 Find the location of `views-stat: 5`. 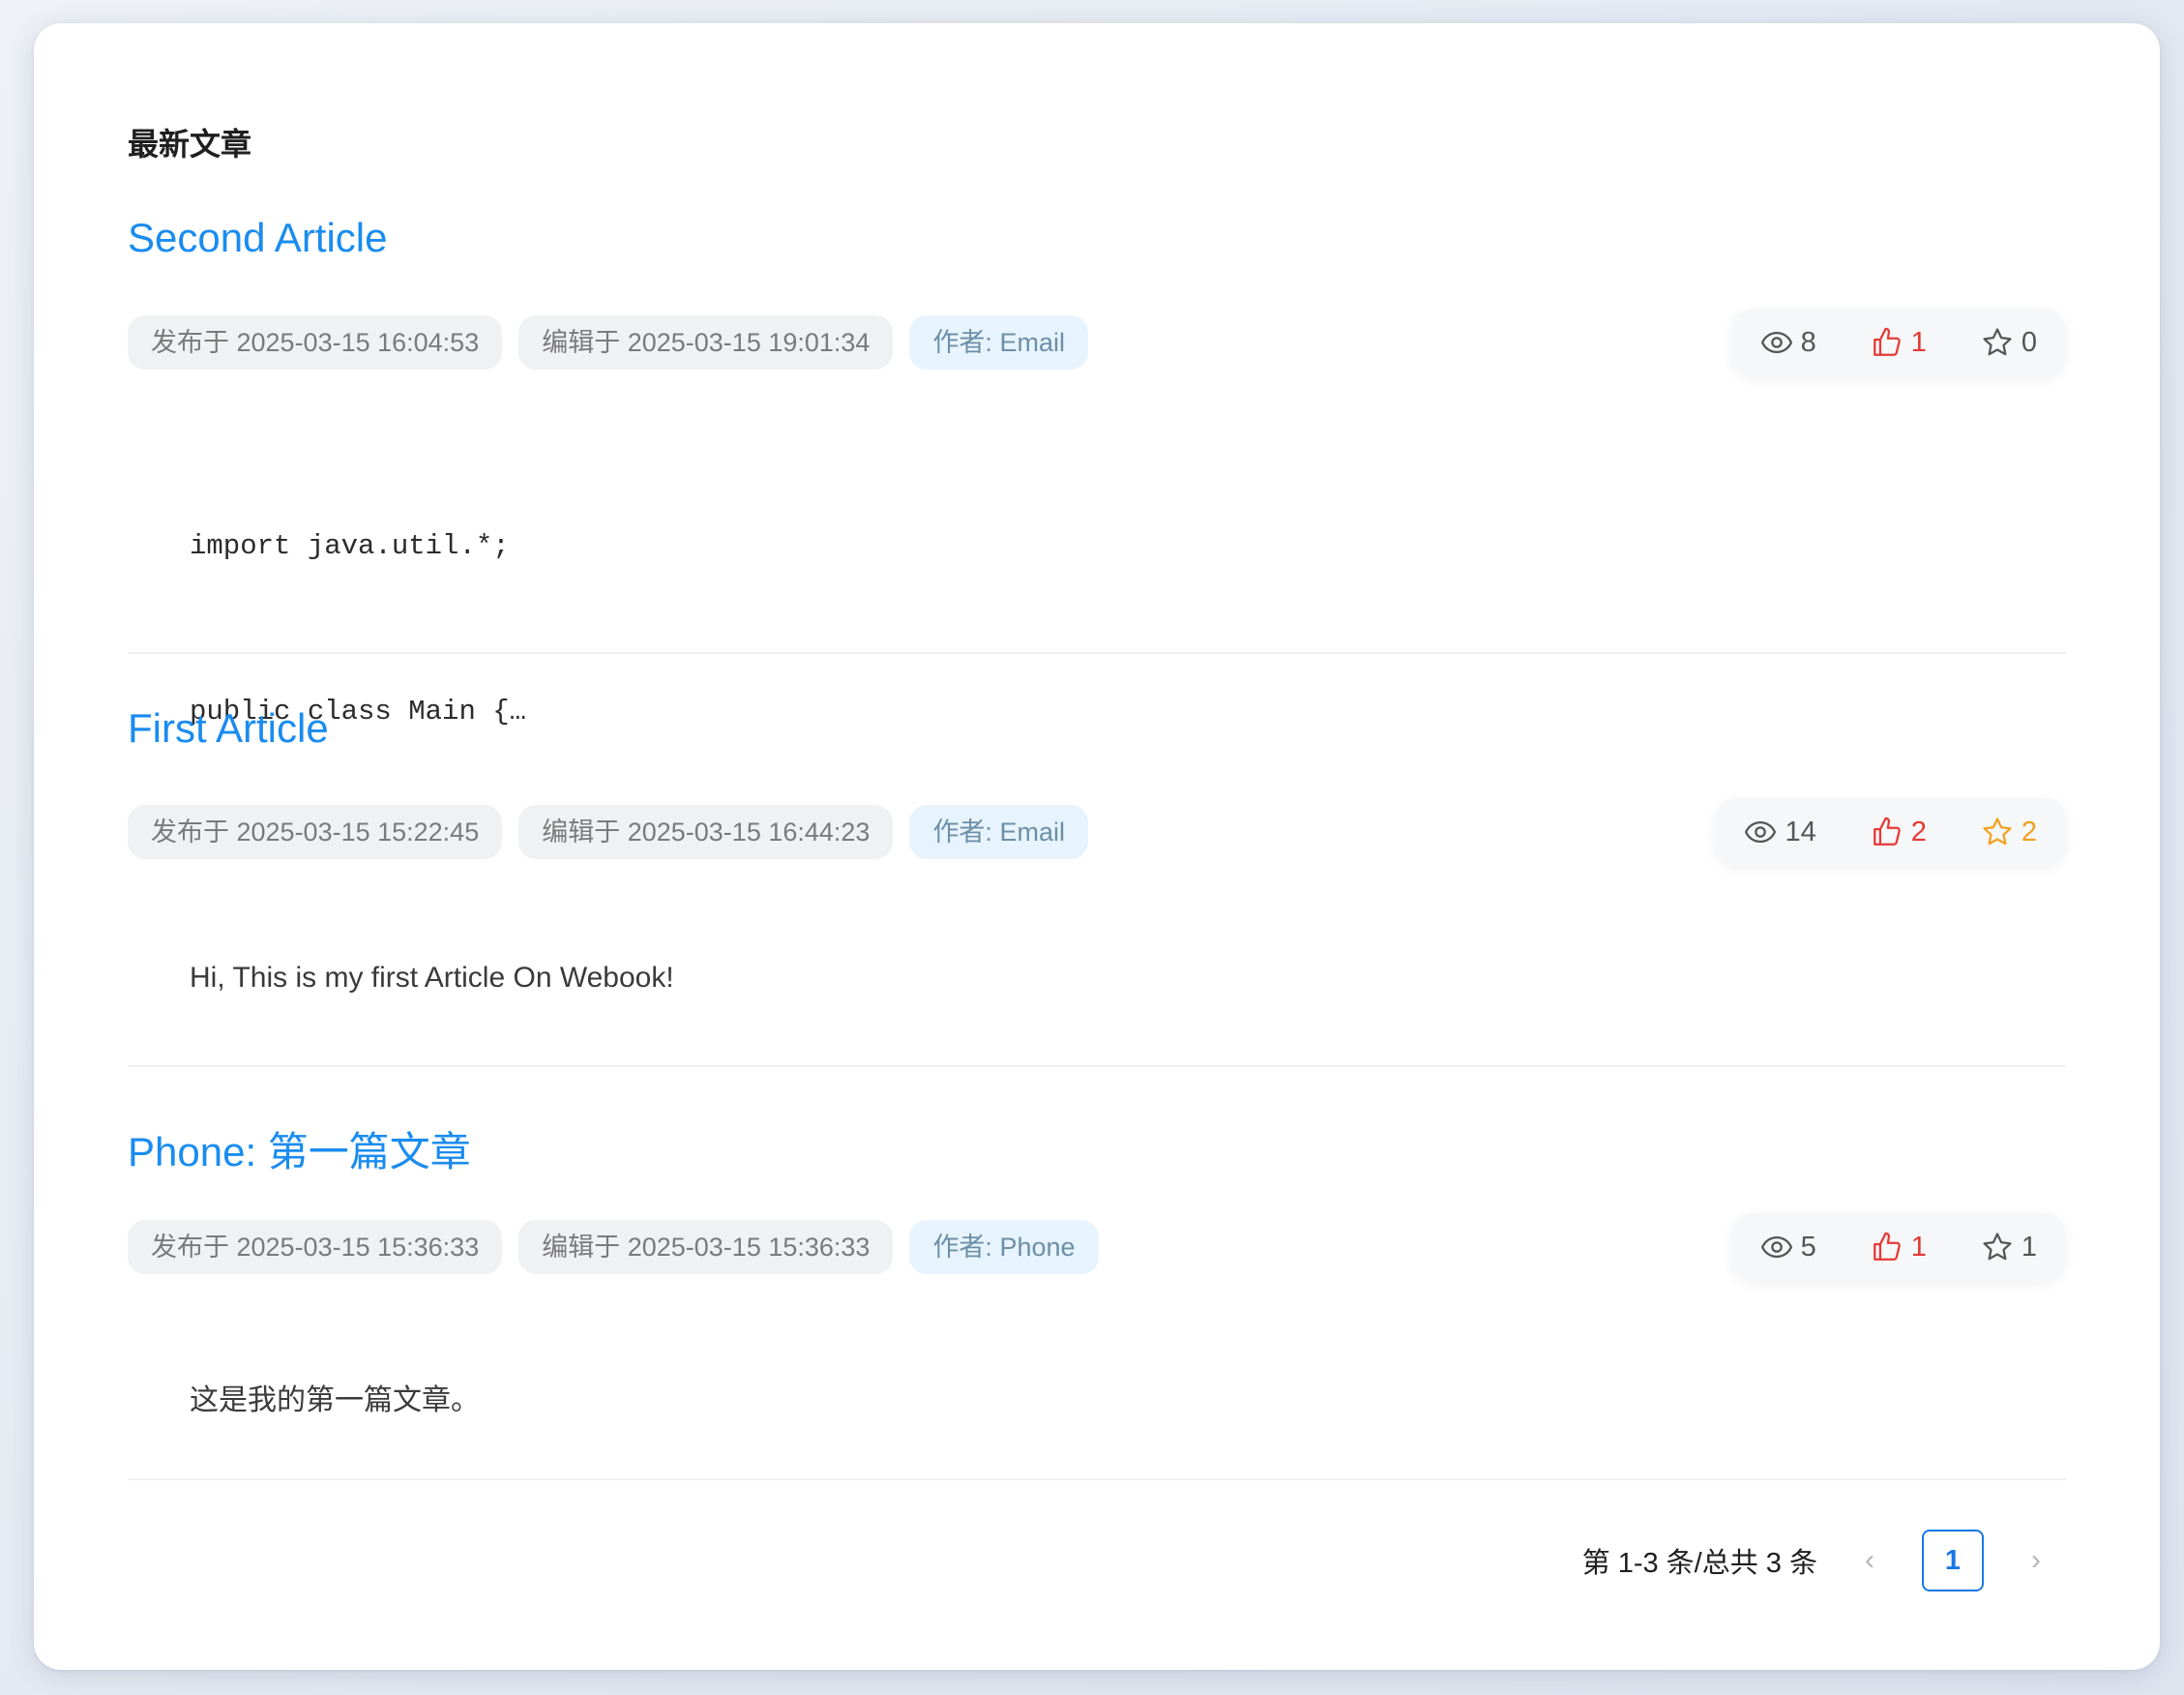

views-stat: 5 is located at coordinates (1788, 1248).